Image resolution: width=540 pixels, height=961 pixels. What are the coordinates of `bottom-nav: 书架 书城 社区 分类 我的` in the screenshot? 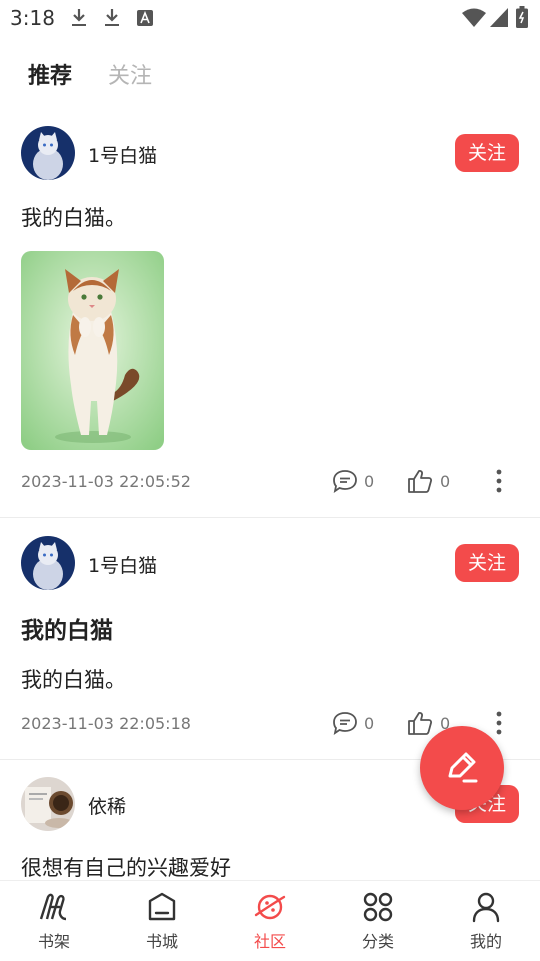 It's located at (270, 920).